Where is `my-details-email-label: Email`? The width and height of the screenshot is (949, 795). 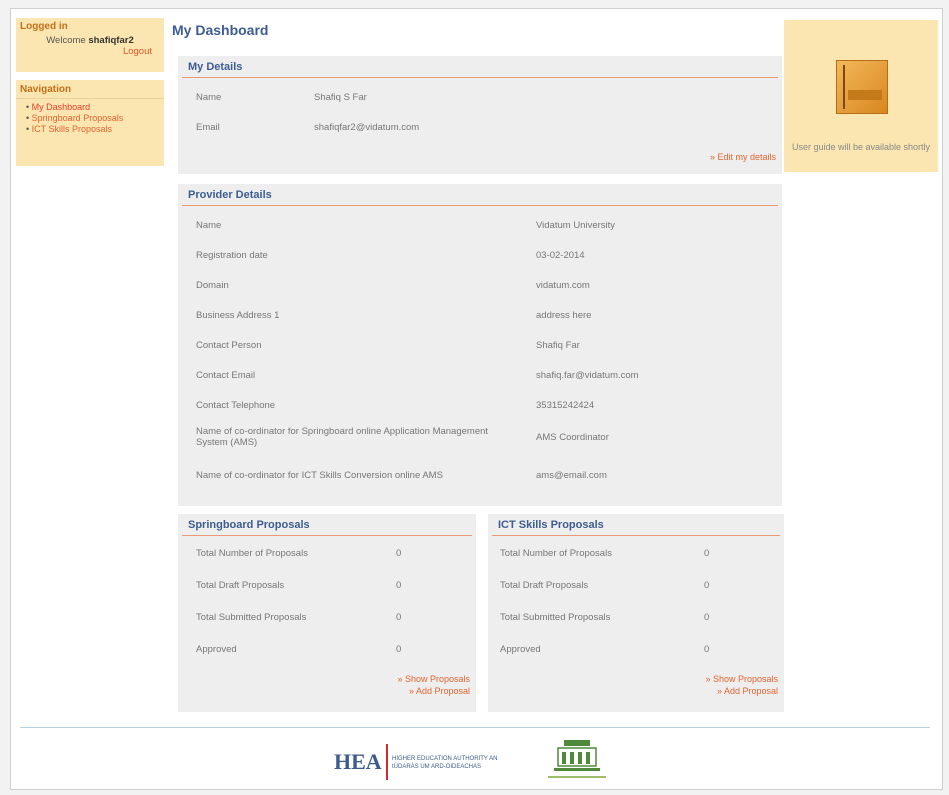 my-details-email-label: Email is located at coordinates (208, 127).